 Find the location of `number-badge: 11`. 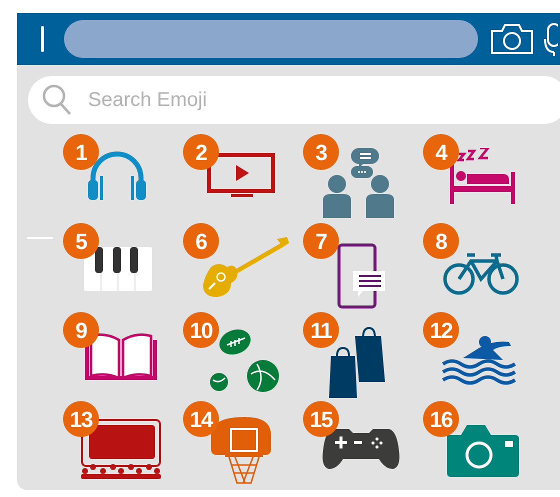

number-badge: 11 is located at coordinates (321, 330).